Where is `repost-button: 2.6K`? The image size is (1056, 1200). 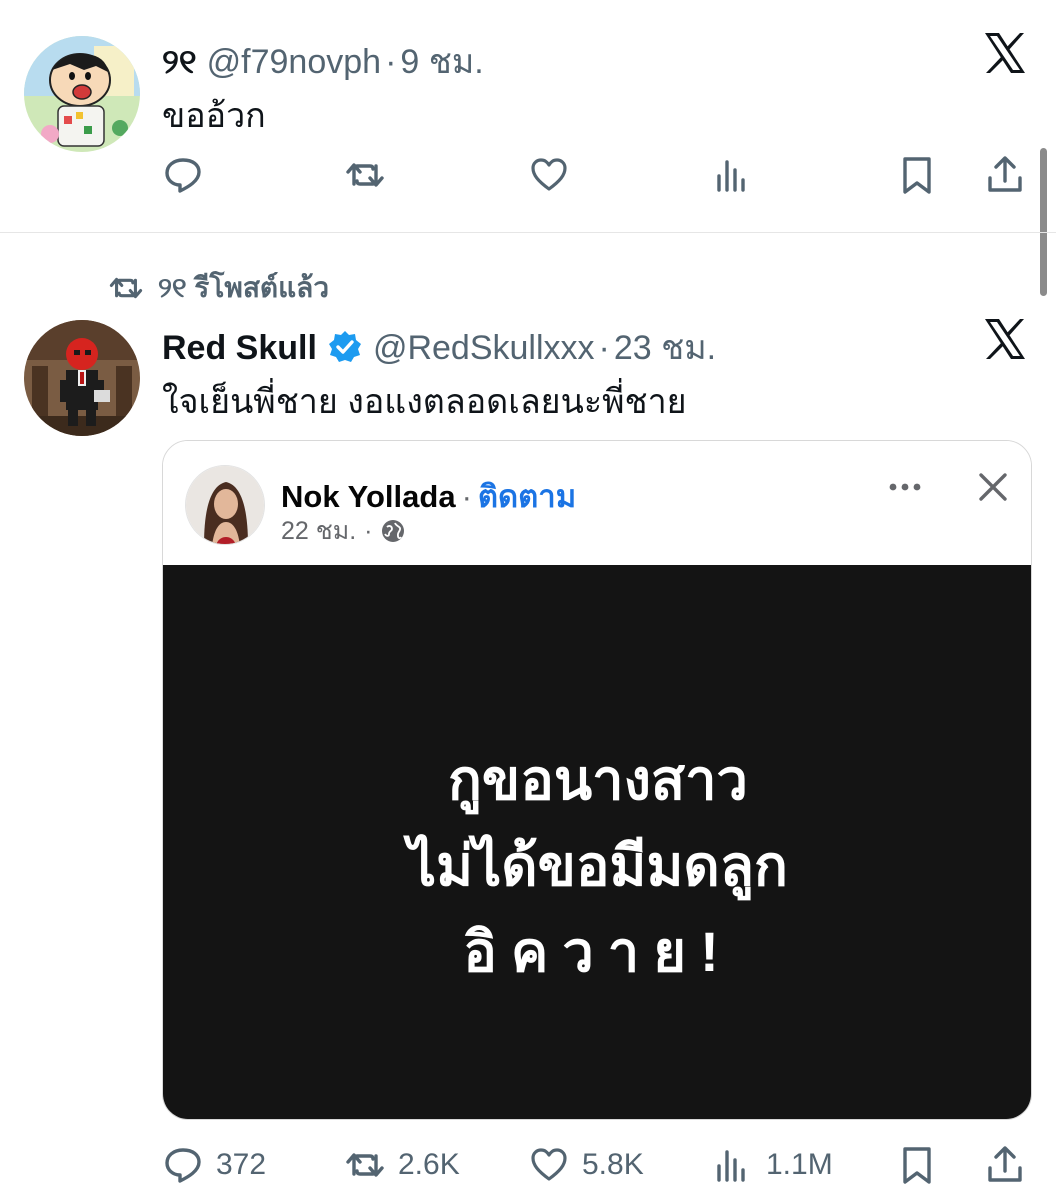 repost-button: 2.6K is located at coordinates (402, 1165).